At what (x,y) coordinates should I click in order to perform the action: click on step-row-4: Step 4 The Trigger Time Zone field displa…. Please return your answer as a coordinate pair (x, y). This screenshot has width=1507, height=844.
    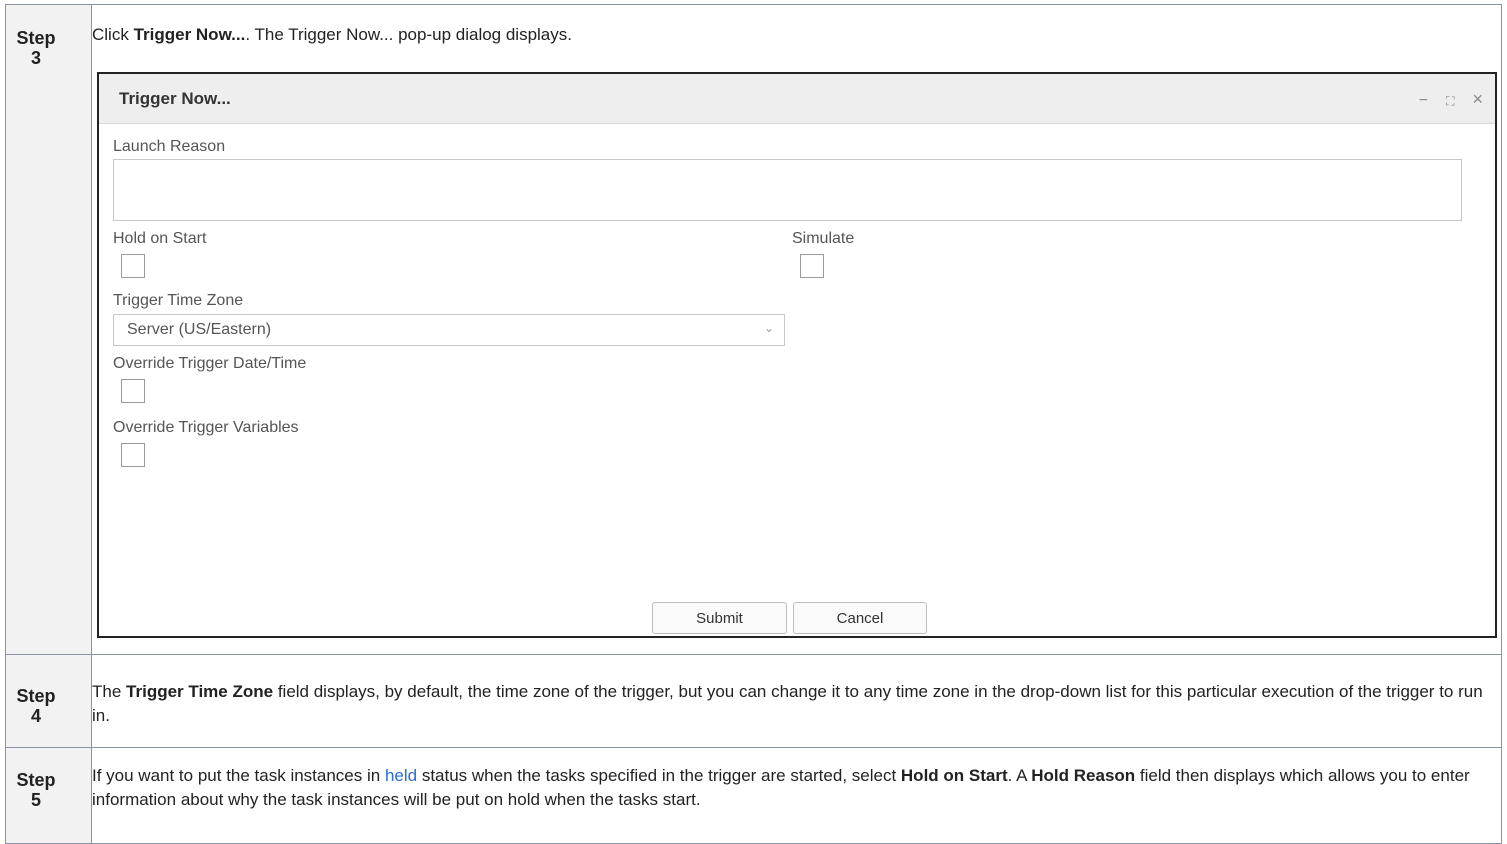
    Looking at the image, I should click on (753, 701).